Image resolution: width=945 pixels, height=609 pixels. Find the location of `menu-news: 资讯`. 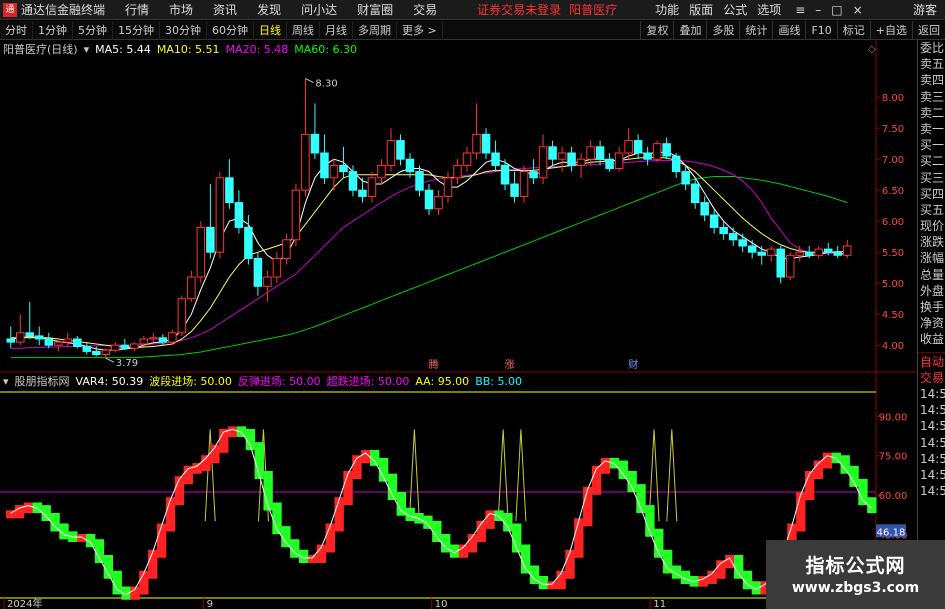

menu-news: 资讯 is located at coordinates (225, 9).